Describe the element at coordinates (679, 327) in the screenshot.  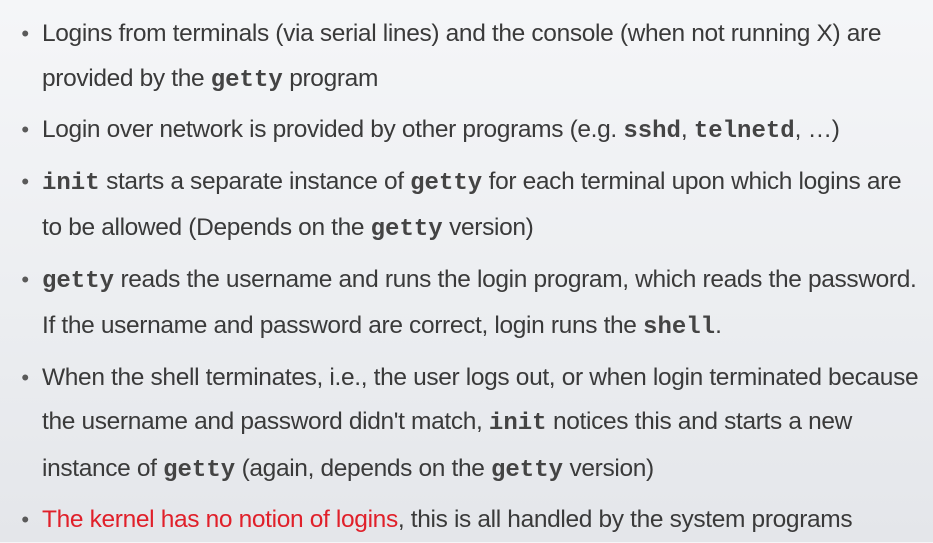
I see `code-term: shell` at that location.